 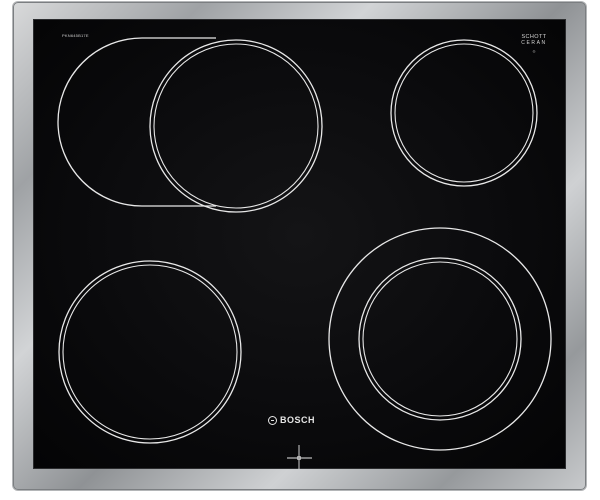 I want to click on brand-name: BOSCH, so click(x=298, y=420).